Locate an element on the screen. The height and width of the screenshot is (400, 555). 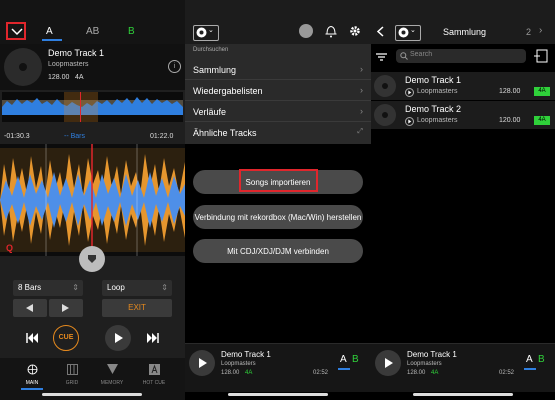
back-chevron-icon is located at coordinates (380, 31).